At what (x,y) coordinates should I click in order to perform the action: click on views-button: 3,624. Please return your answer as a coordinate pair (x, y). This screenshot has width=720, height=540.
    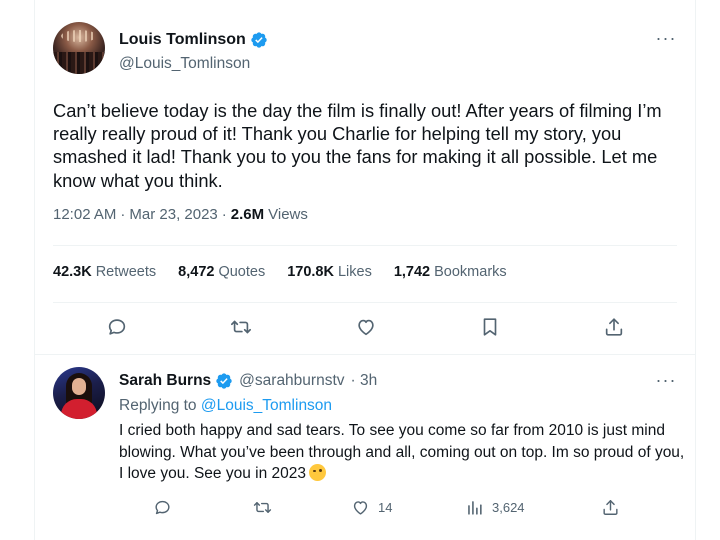
    Looking at the image, I should click on (495, 507).